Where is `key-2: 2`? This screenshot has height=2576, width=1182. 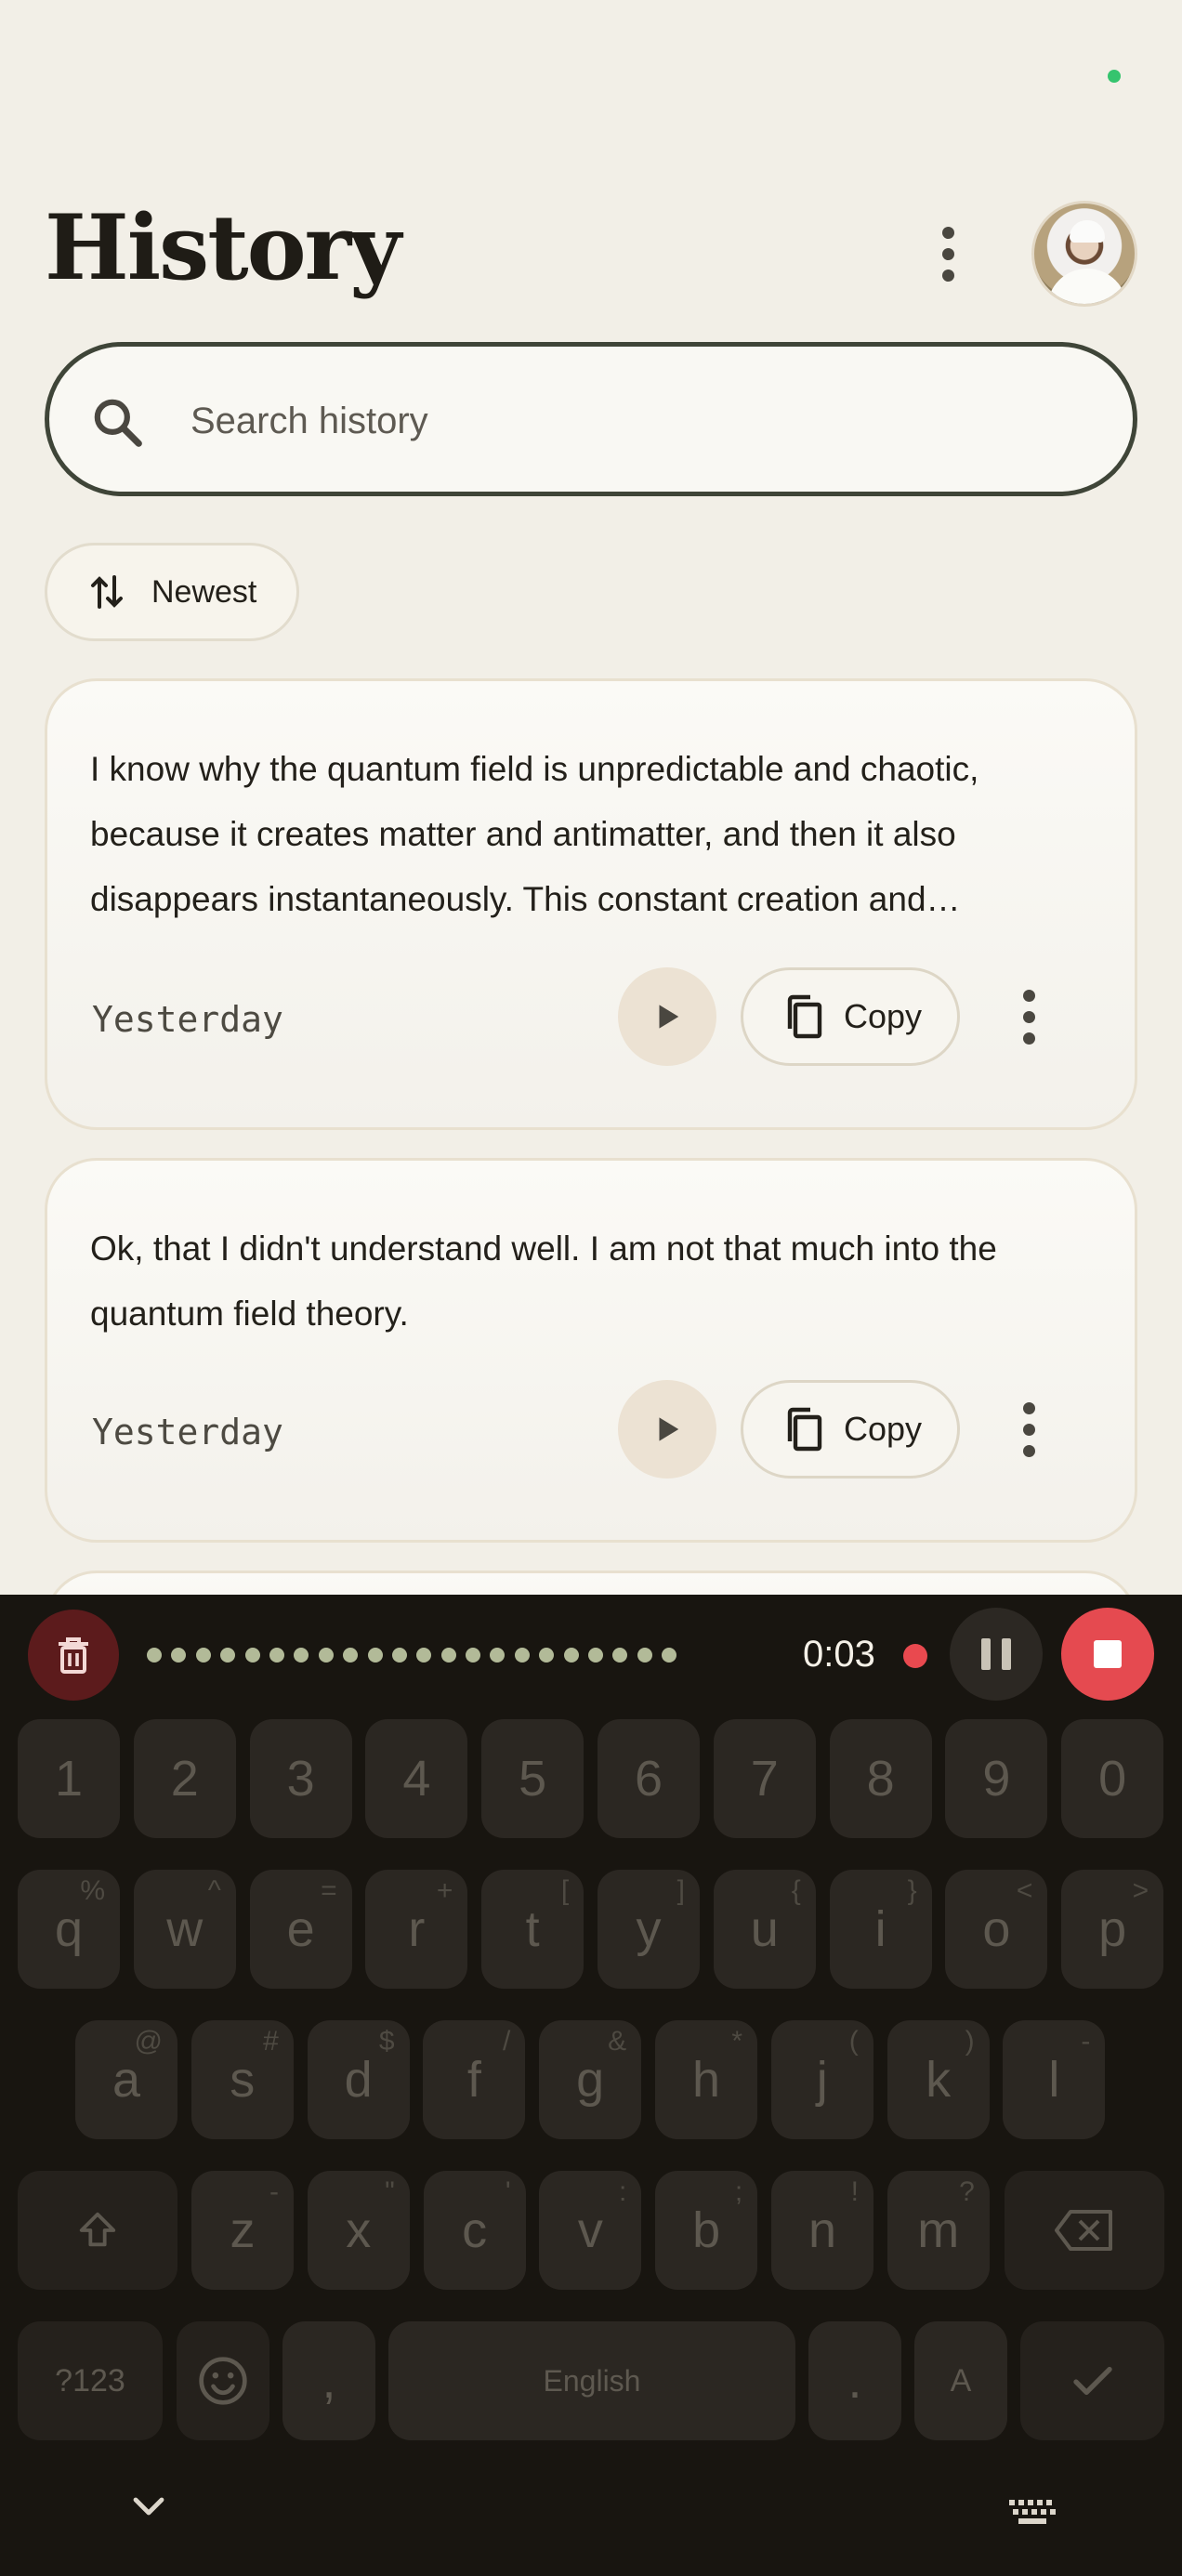
key-2: 2 is located at coordinates (184, 1778).